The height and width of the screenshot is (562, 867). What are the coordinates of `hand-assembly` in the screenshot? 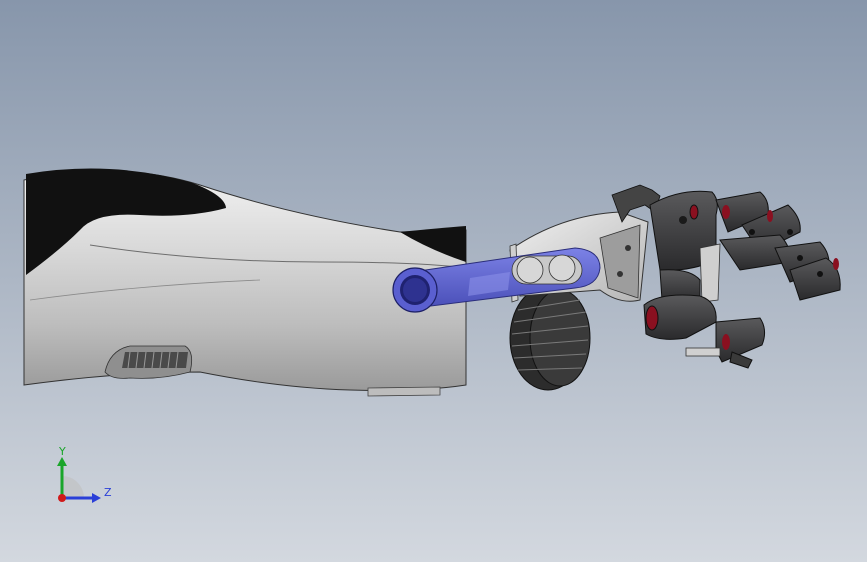 It's located at (742, 279).